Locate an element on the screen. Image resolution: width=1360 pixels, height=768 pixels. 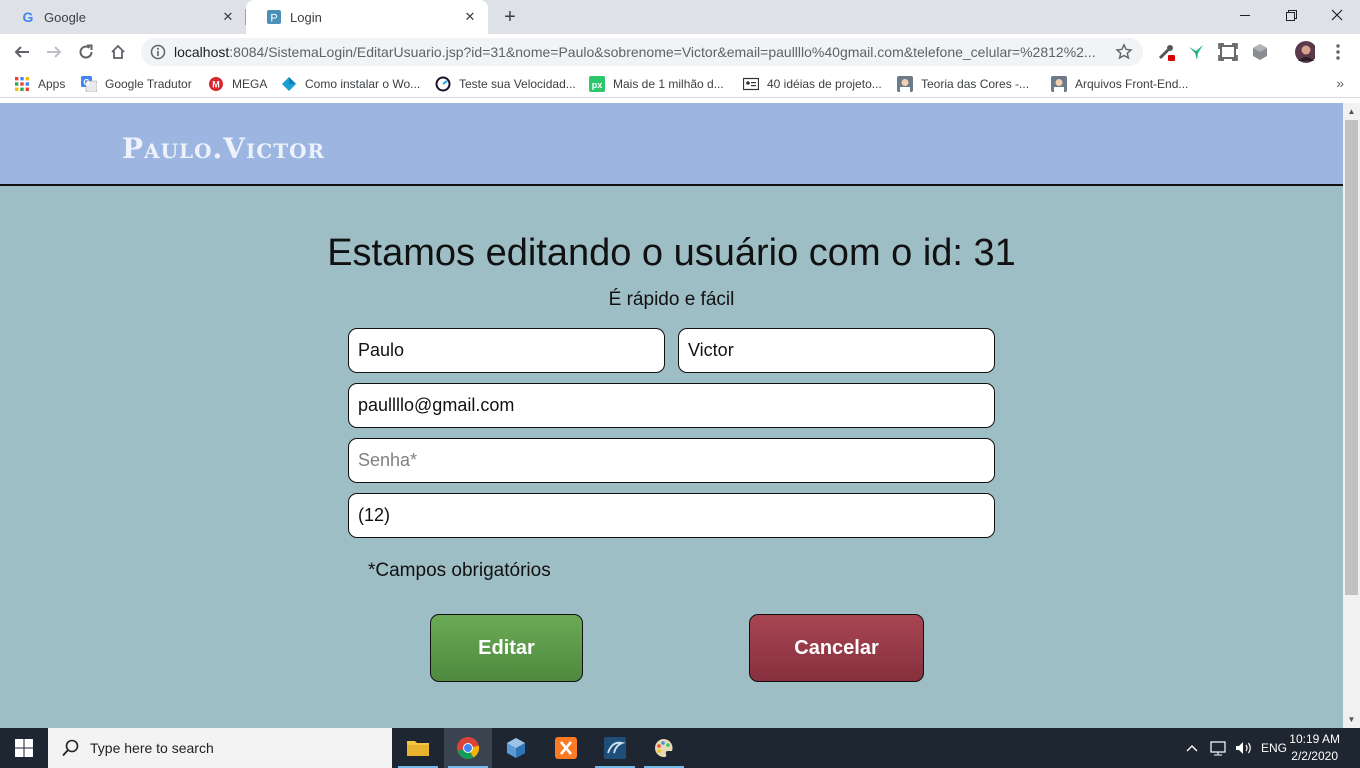
bookmarks-overflow-chevron-icon: » is located at coordinates (1340, 83).